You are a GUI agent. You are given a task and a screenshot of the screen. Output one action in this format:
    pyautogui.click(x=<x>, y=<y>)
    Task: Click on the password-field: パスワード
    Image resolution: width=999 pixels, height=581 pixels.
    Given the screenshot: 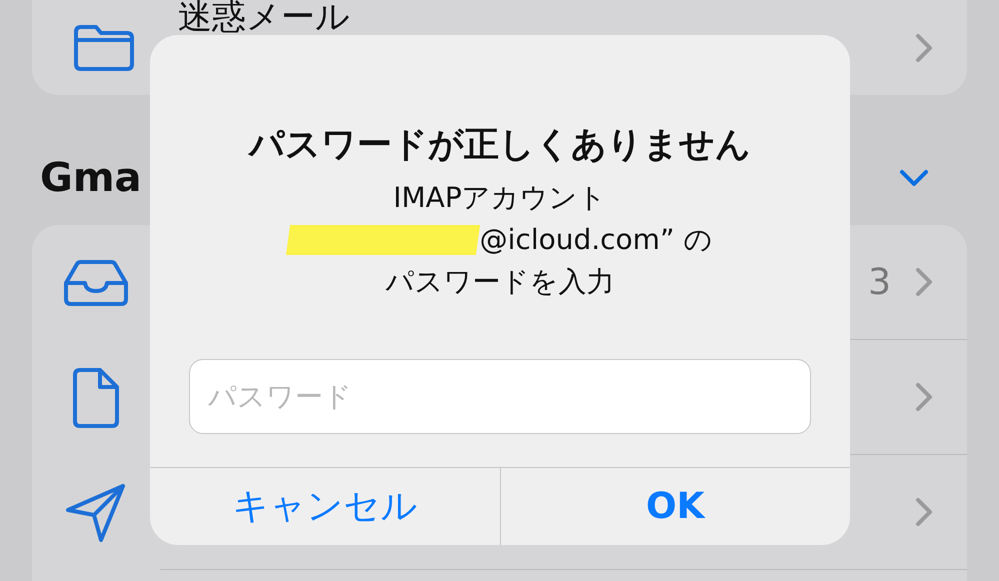 What is the action you would take?
    pyautogui.click(x=500, y=396)
    